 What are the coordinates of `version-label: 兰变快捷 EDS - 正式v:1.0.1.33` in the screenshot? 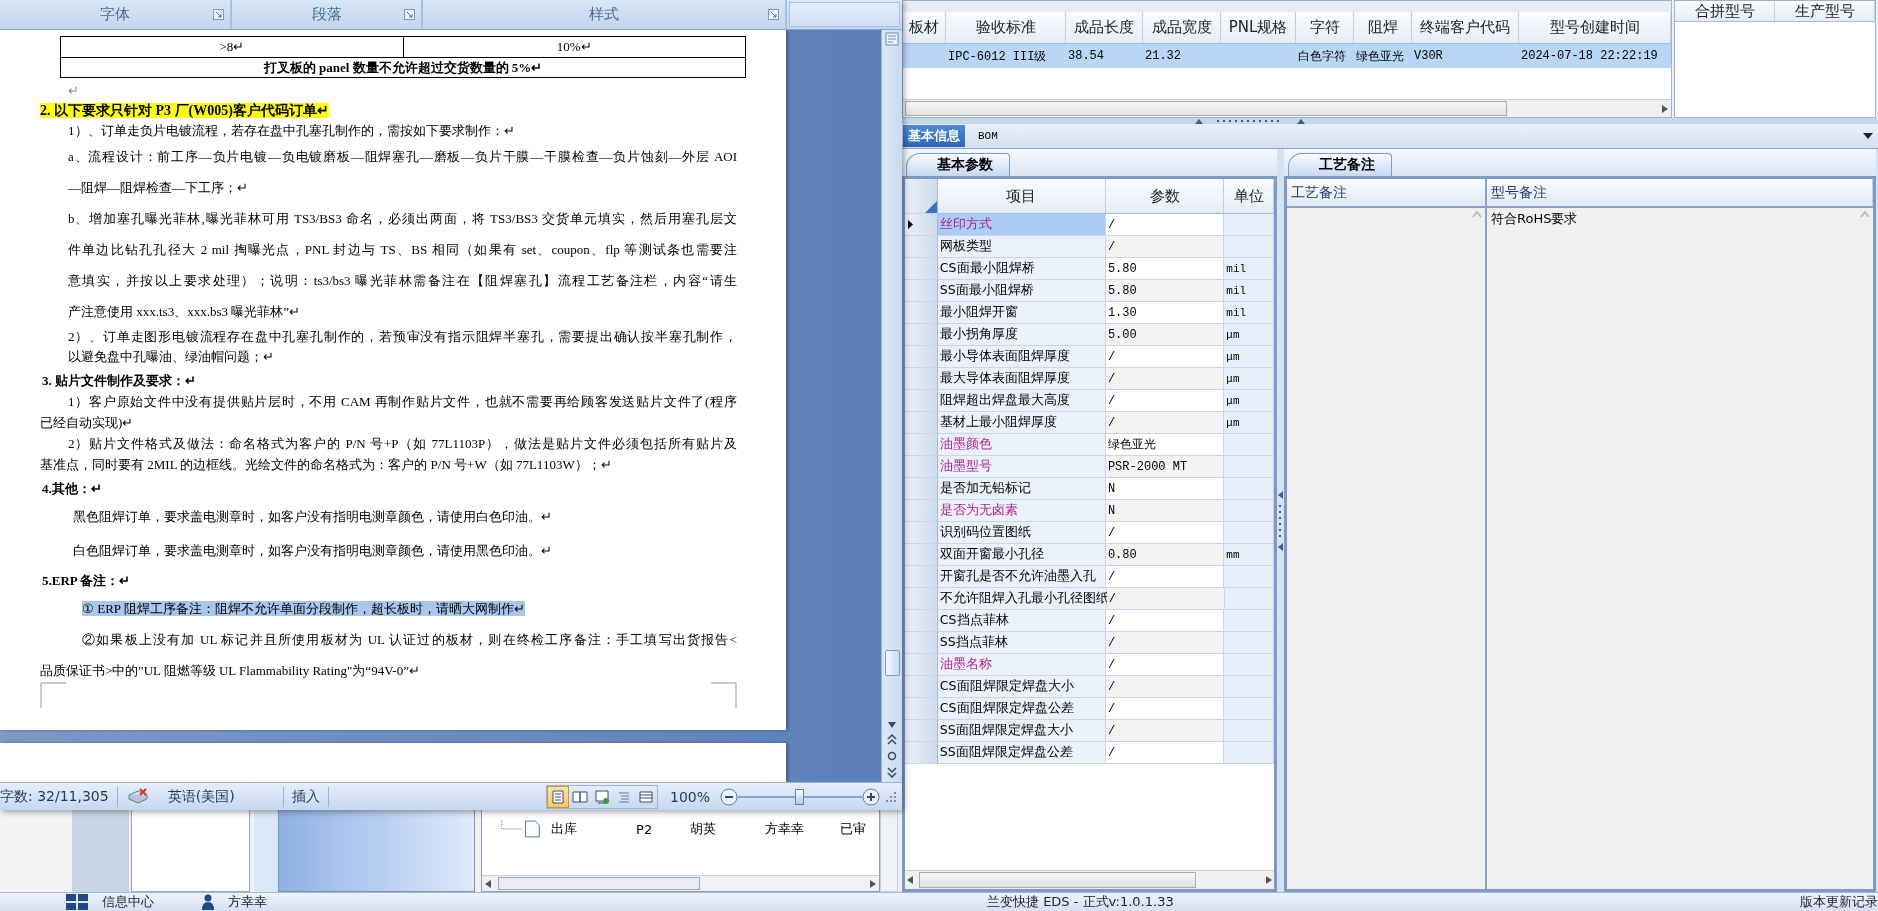 It's located at (1080, 902).